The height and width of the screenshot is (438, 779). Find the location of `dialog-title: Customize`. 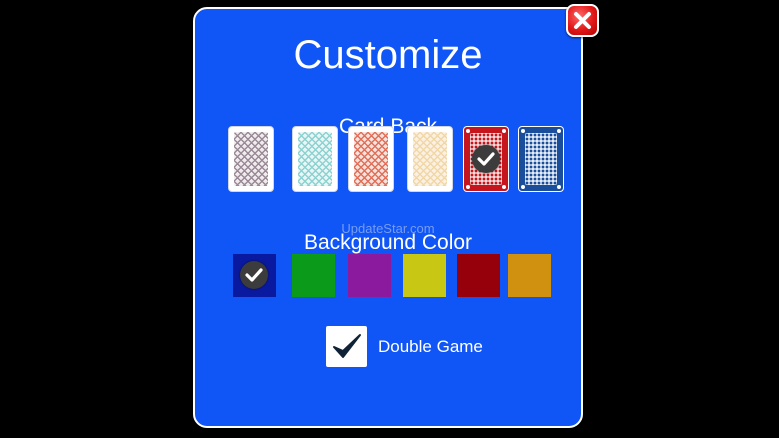

dialog-title: Customize is located at coordinates (388, 55).